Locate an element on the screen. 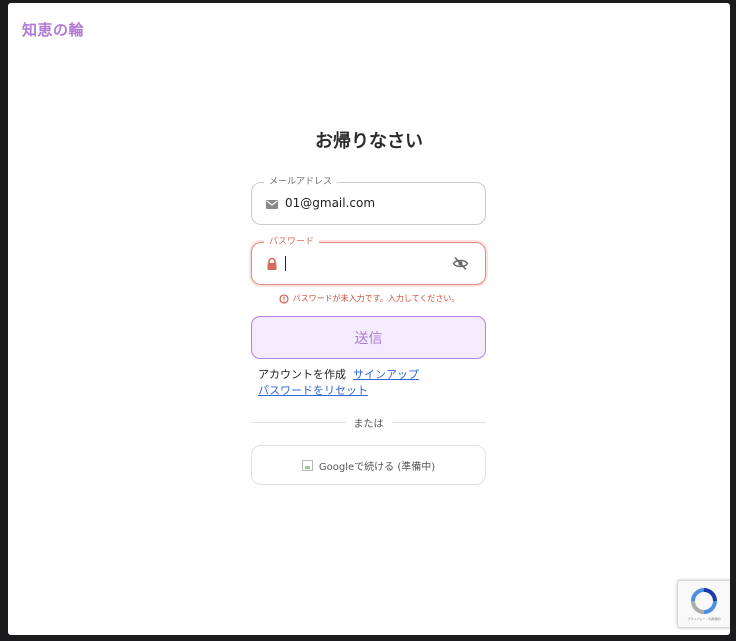 The height and width of the screenshot is (641, 736). divider-text: または is located at coordinates (368, 424).